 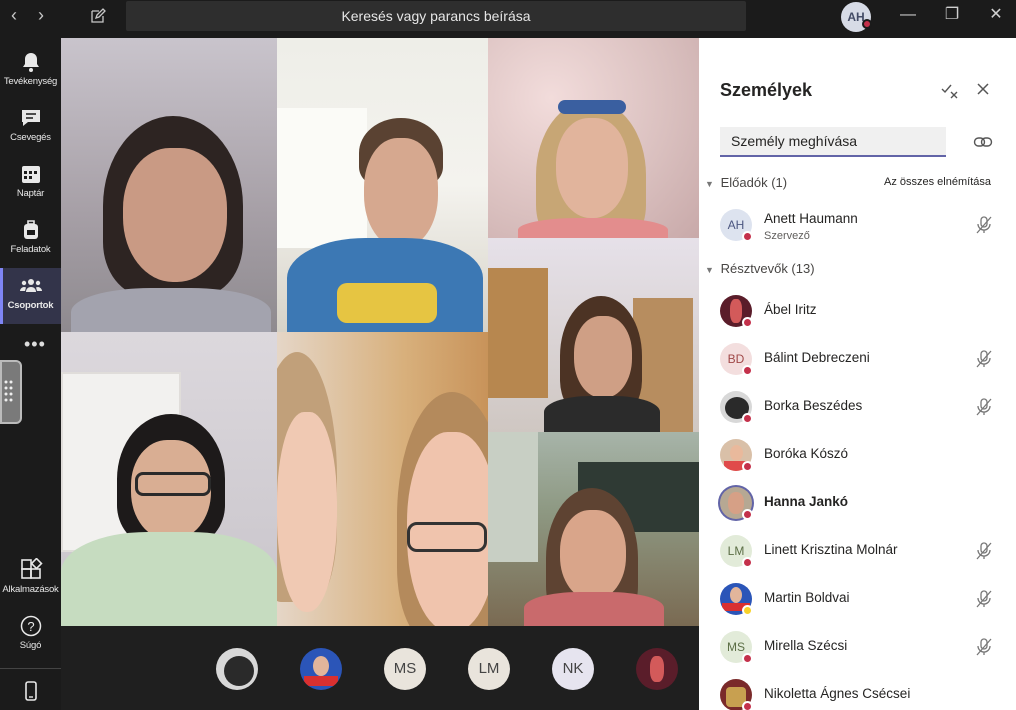 I want to click on forward-icon: ›, so click(x=41, y=15).